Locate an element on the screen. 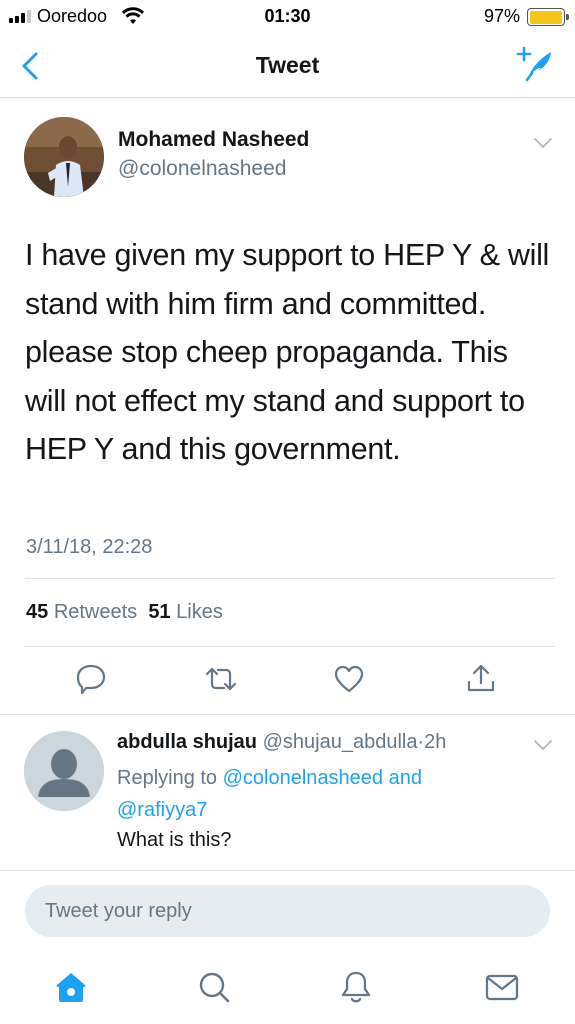 The height and width of the screenshot is (1024, 575). tweet-actions is located at coordinates (287, 680).